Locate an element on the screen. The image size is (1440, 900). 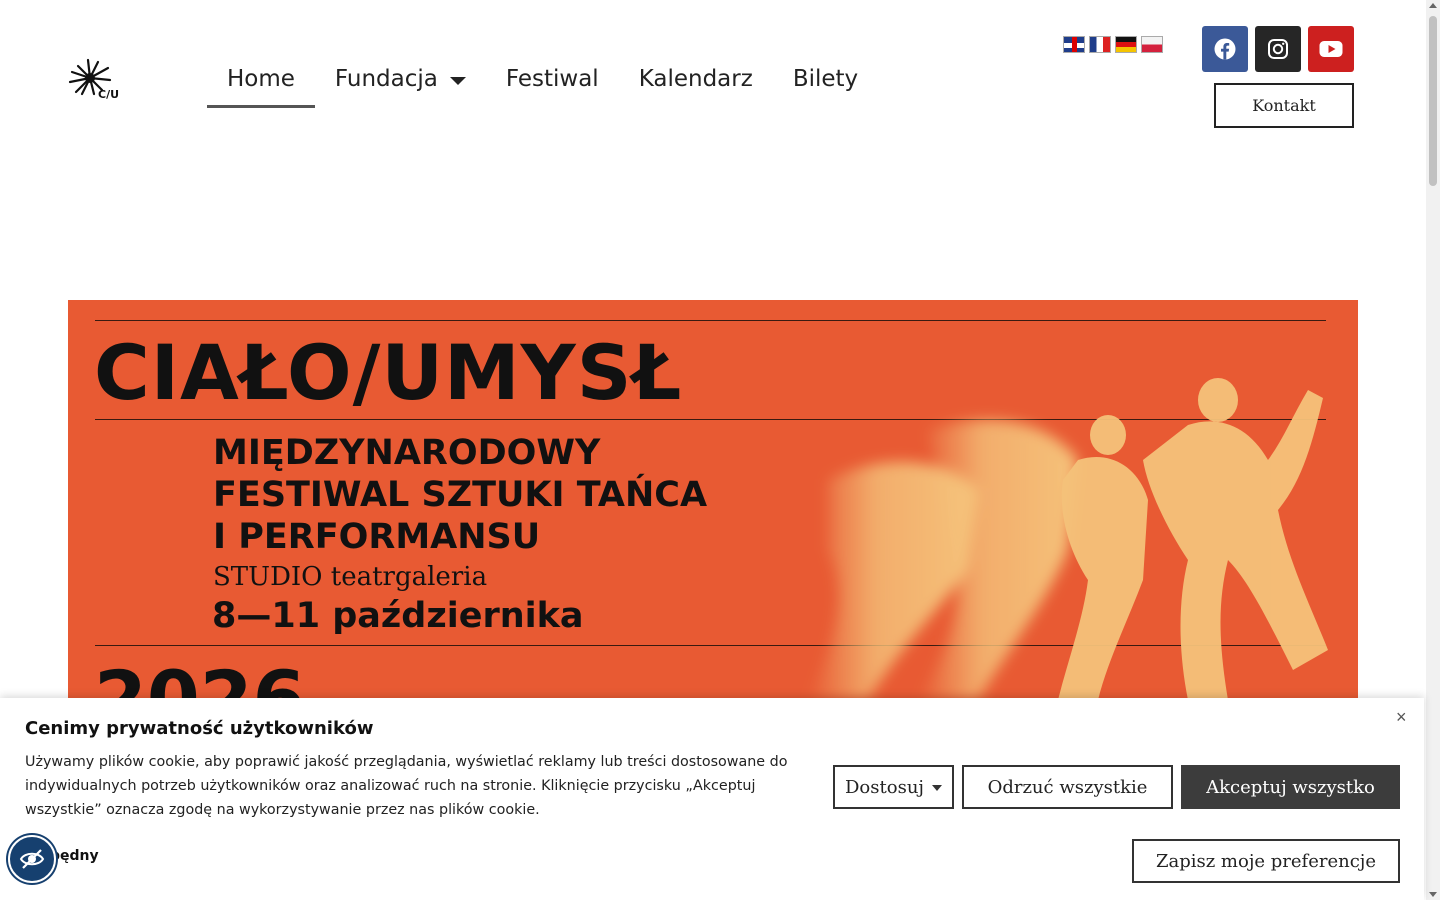
facebook-button is located at coordinates (1225, 49).